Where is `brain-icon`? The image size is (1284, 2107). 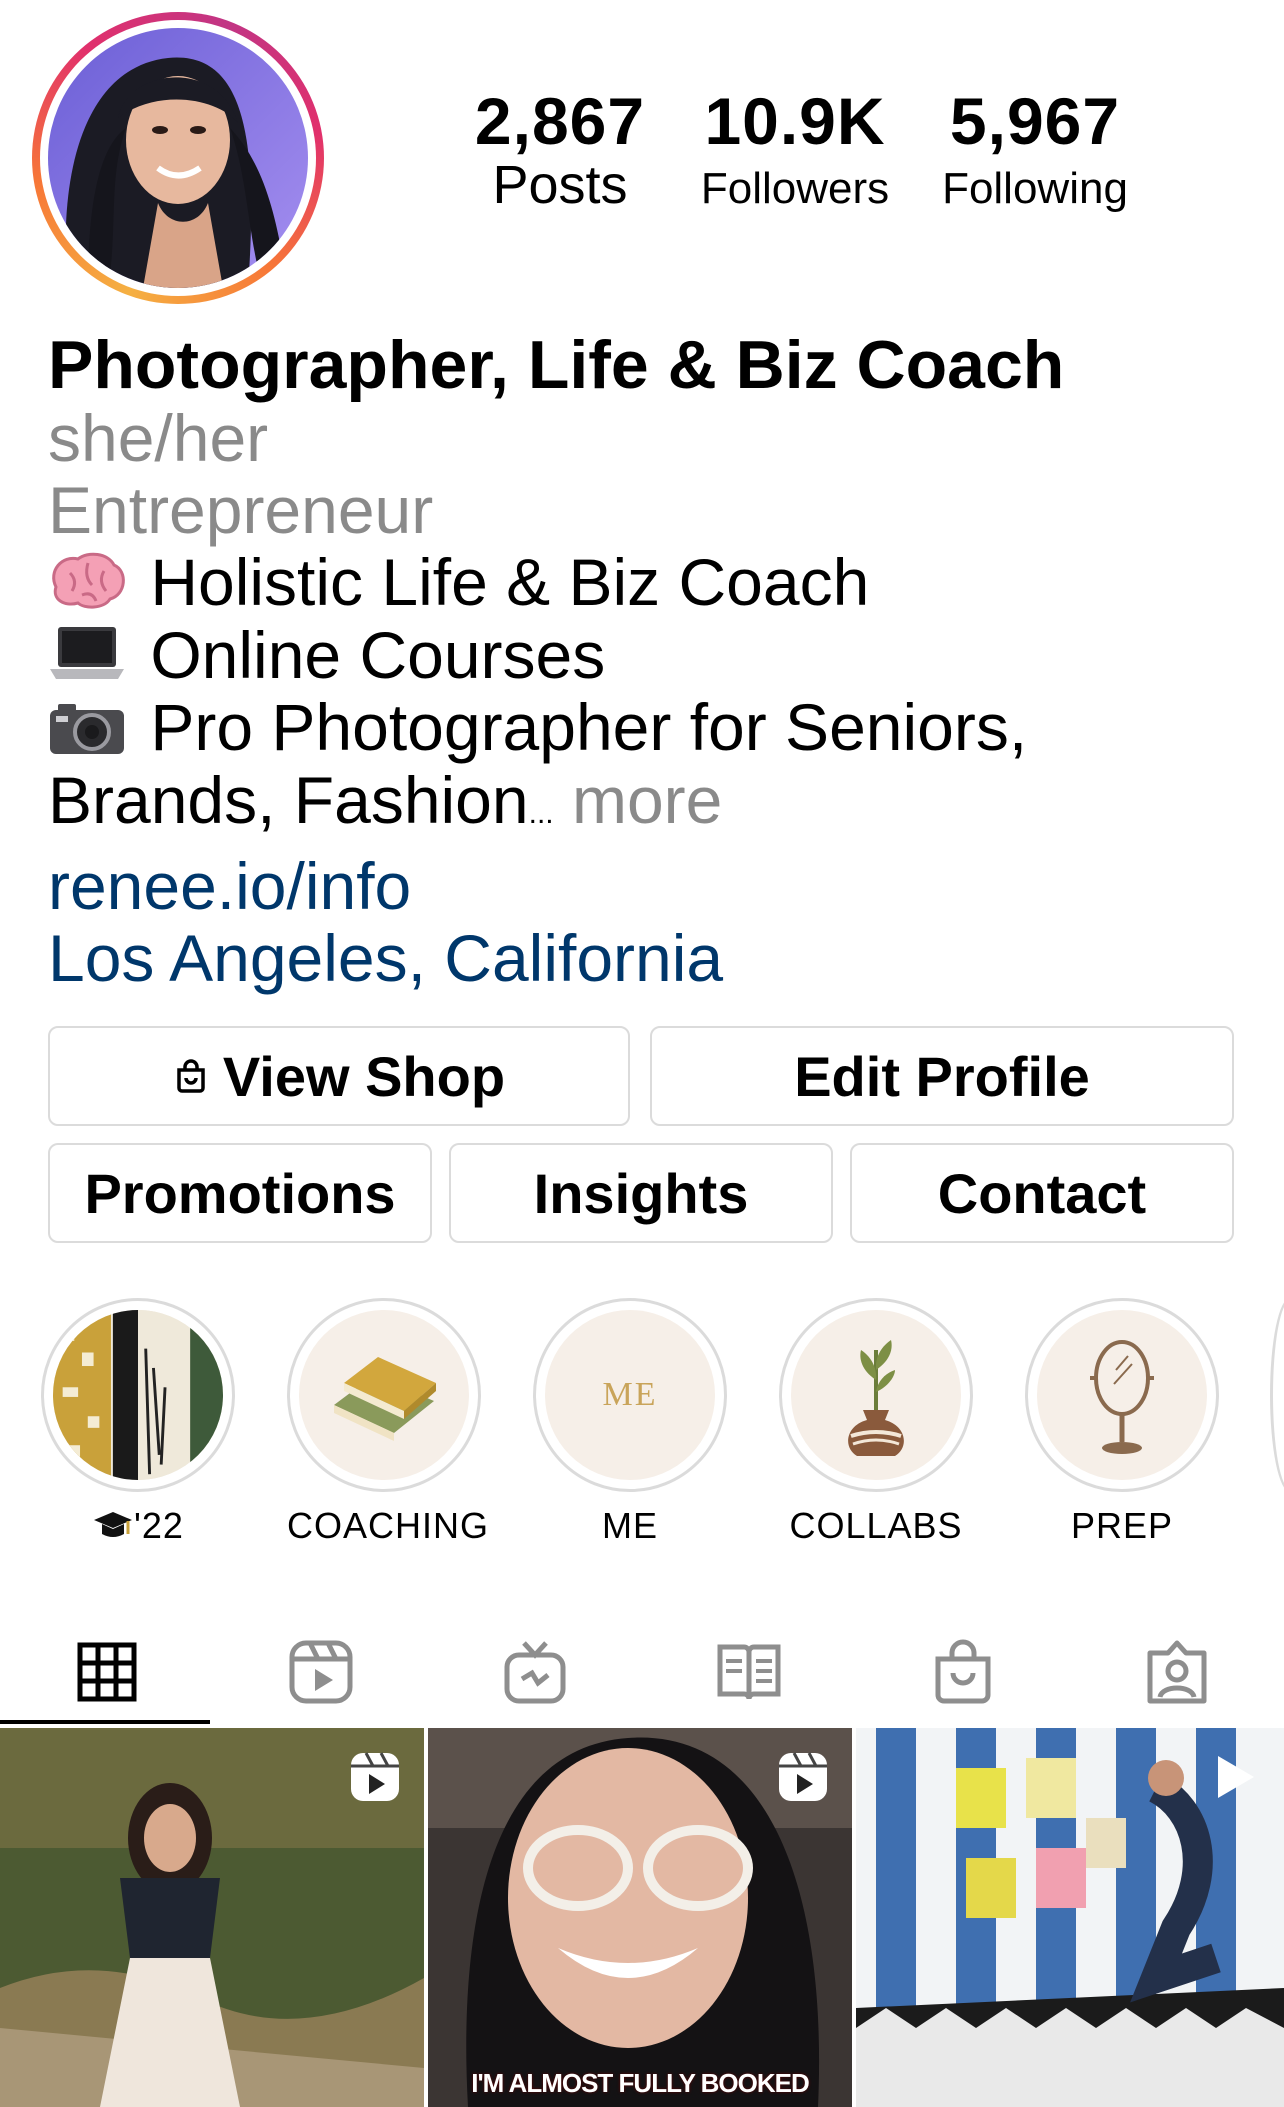 brain-icon is located at coordinates (90, 582).